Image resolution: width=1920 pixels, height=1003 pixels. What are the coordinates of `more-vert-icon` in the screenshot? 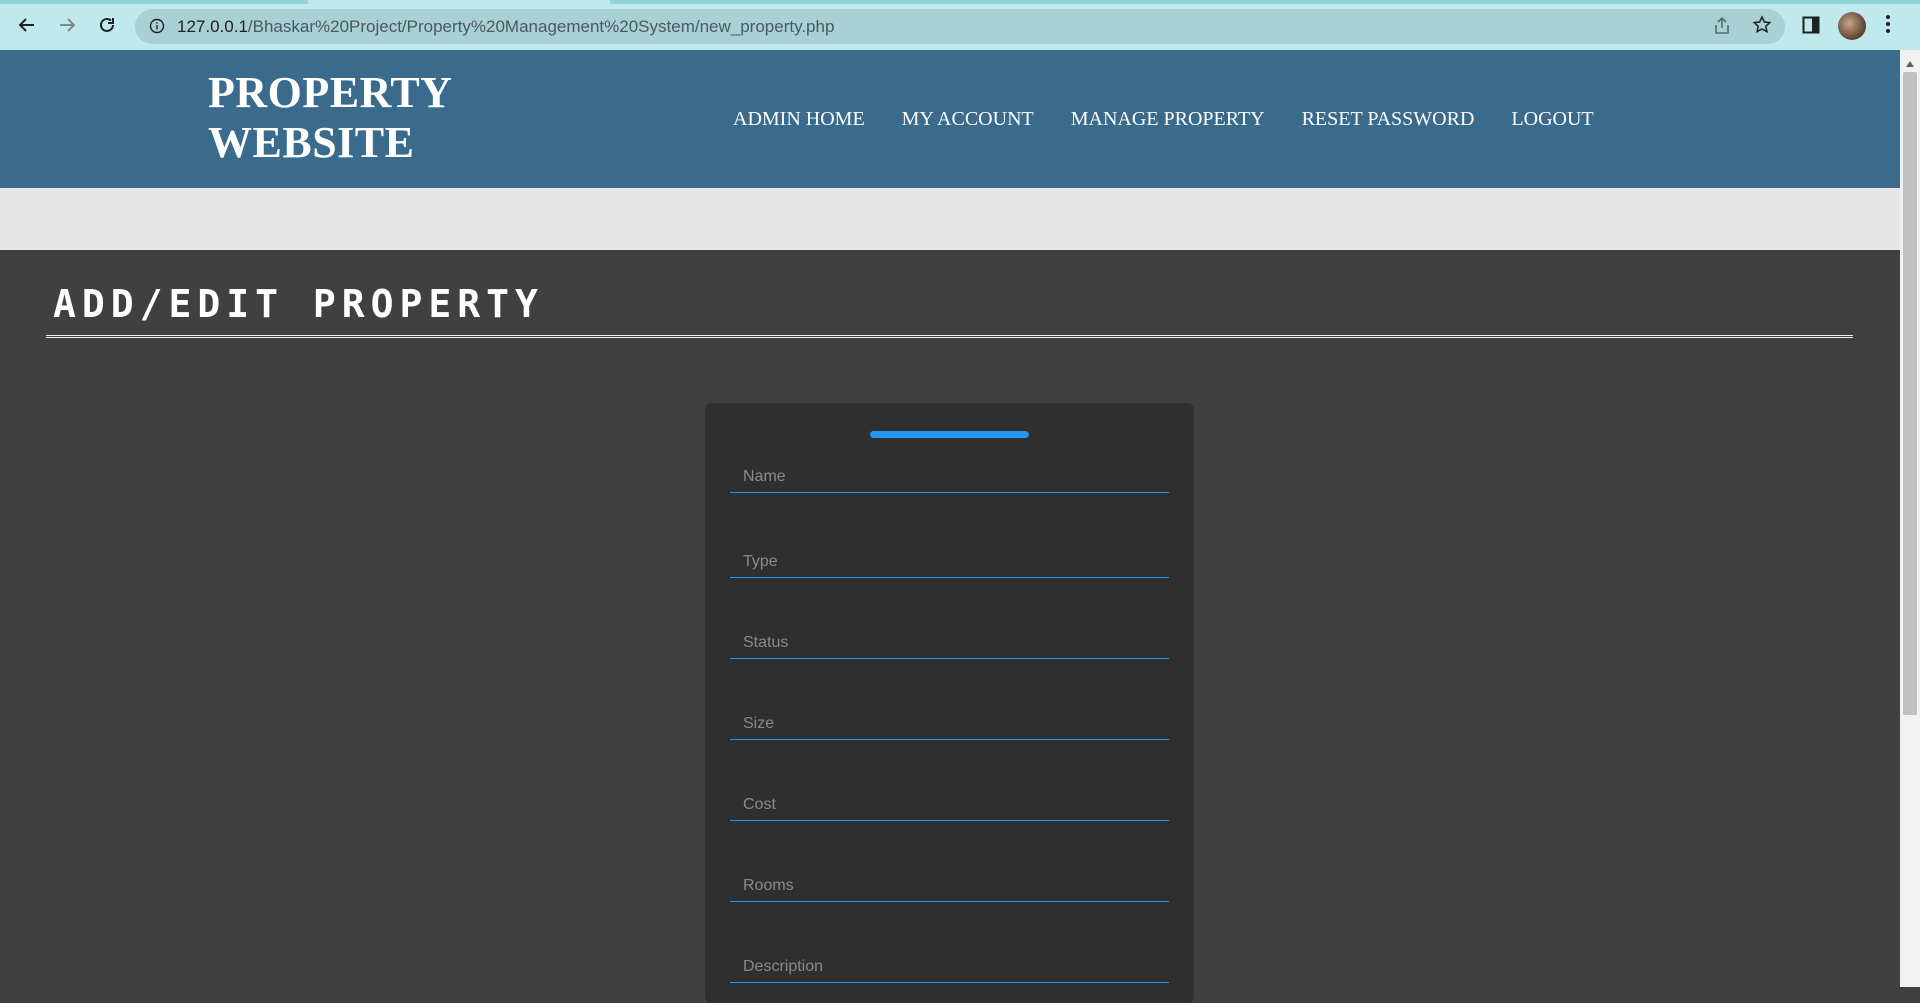 It's located at (1888, 26).